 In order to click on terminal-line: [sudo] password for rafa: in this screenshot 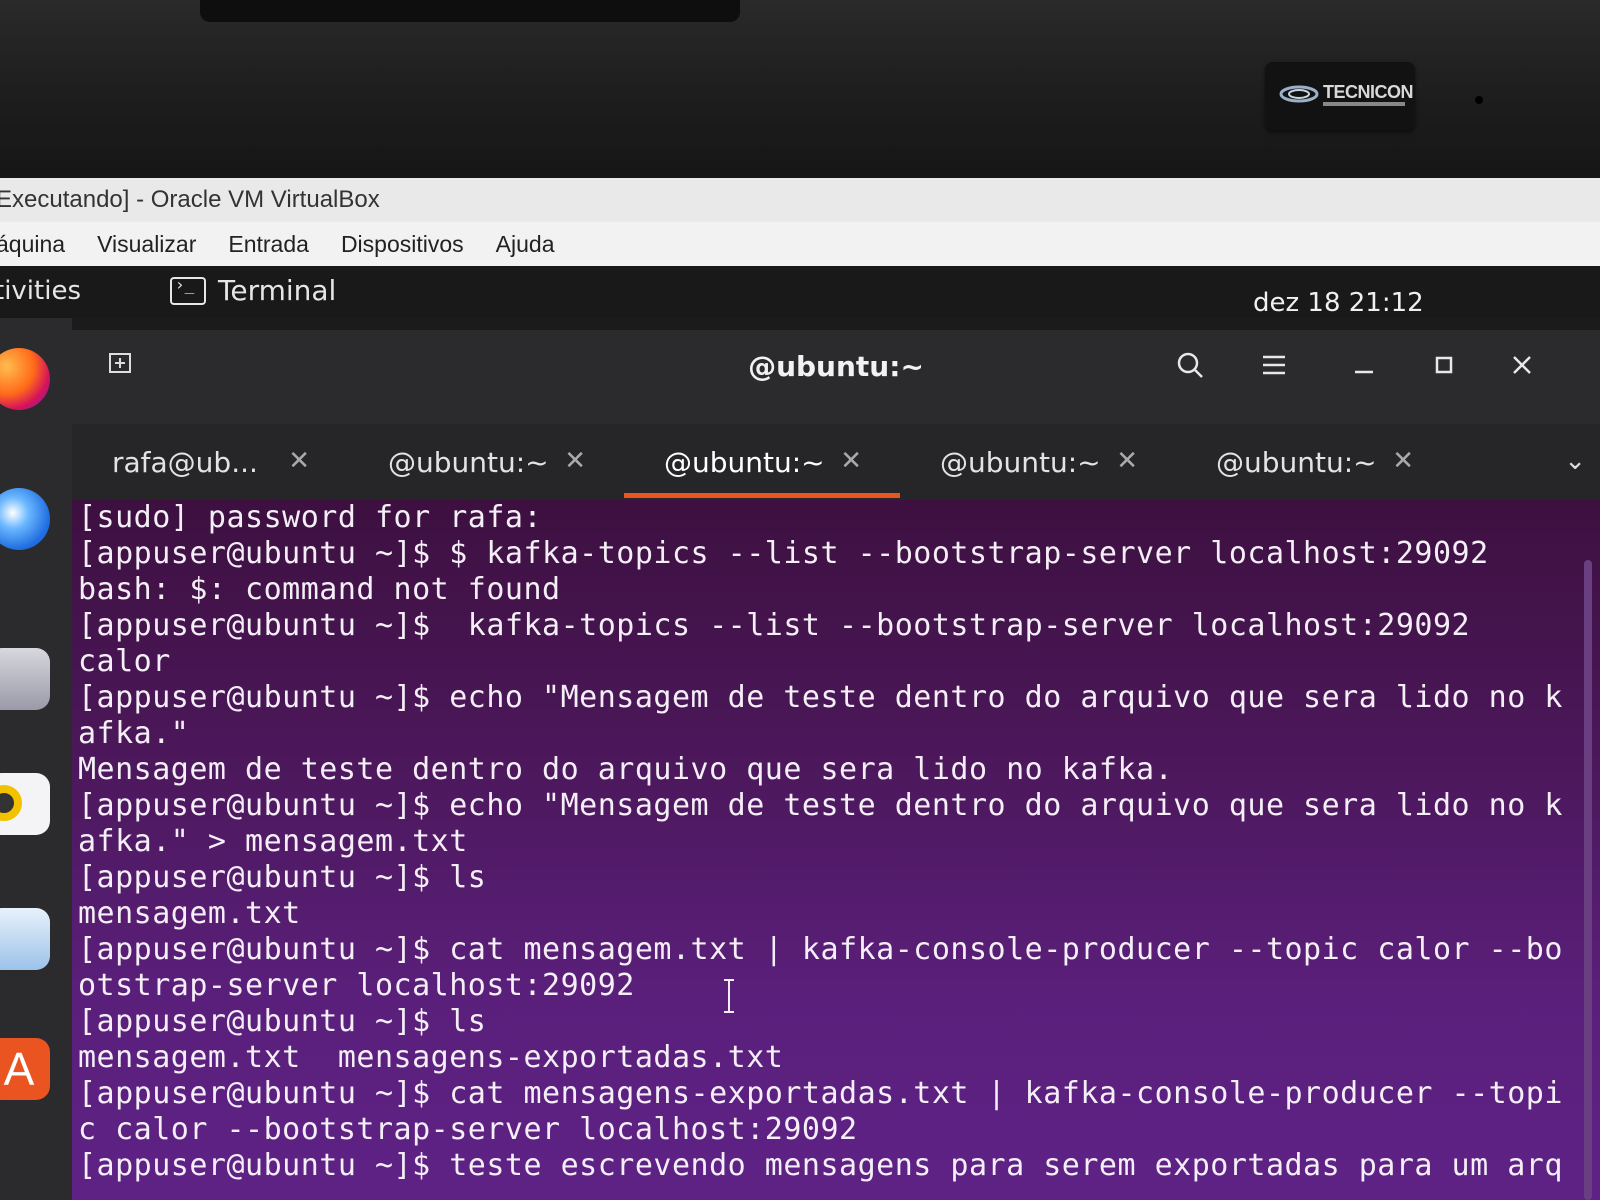, I will do `click(310, 517)`.